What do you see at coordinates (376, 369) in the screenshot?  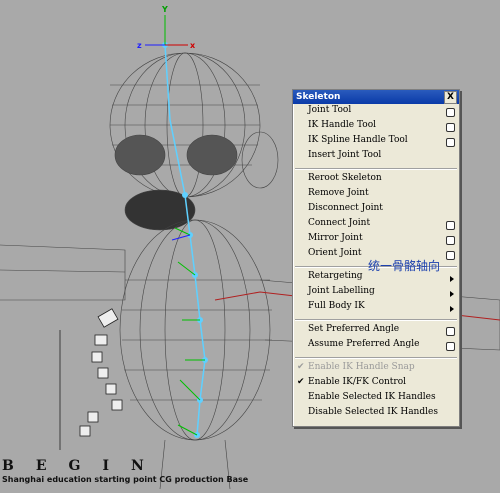 I see `menu-item-enable-ik-handle-snap: ✔ Enable IK Handle Snap` at bounding box center [376, 369].